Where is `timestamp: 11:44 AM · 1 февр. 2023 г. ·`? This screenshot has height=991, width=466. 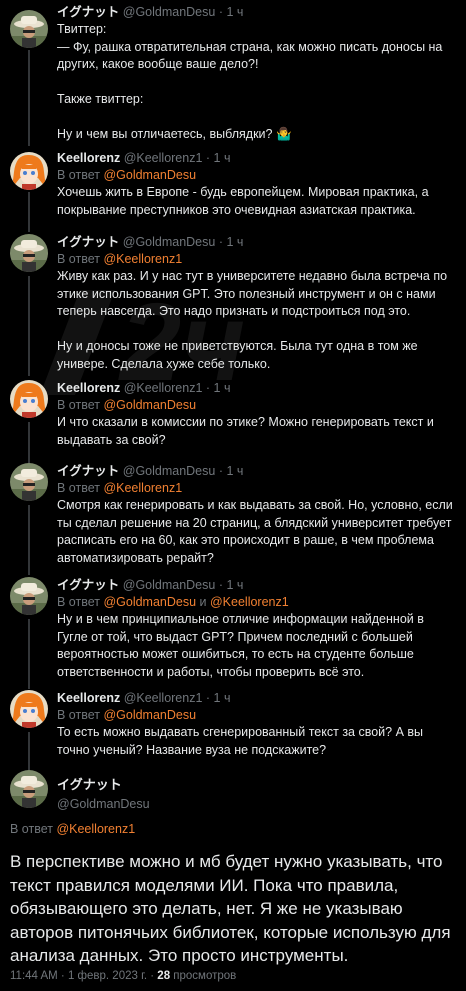
timestamp: 11:44 AM · 1 февр. 2023 г. · is located at coordinates (83, 976).